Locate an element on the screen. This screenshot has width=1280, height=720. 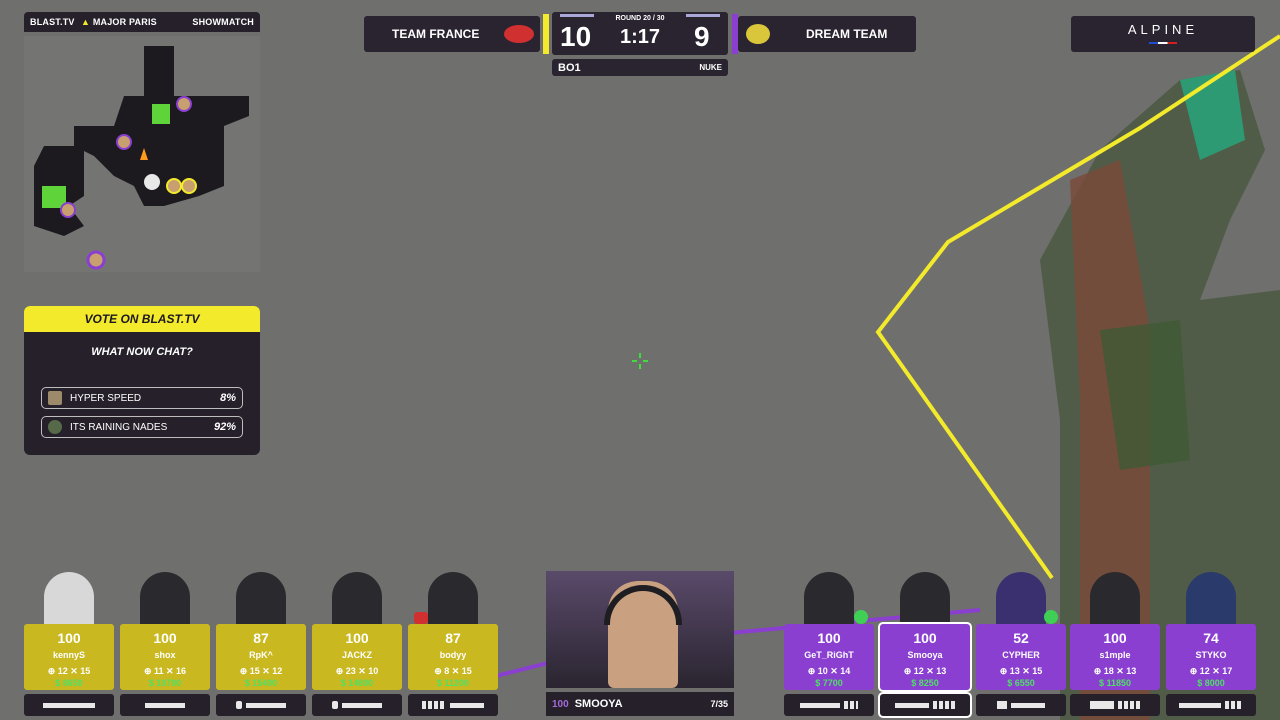
spectated-hp: 100 is located at coordinates (560, 704).